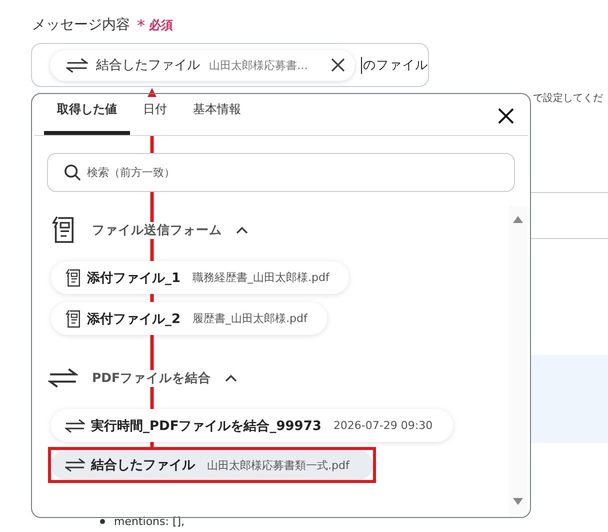 This screenshot has width=608, height=532. Describe the element at coordinates (143, 465) in the screenshot. I see `item-label: 結合したファイル` at that location.